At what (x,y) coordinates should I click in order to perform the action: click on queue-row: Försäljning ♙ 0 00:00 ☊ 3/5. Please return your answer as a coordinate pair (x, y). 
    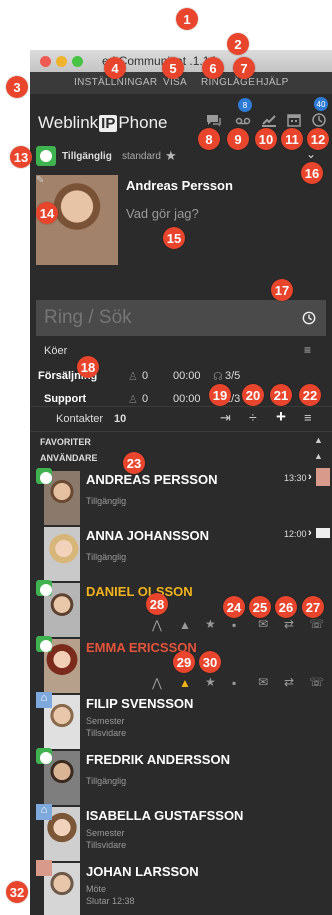
    Looking at the image, I should click on (181, 377).